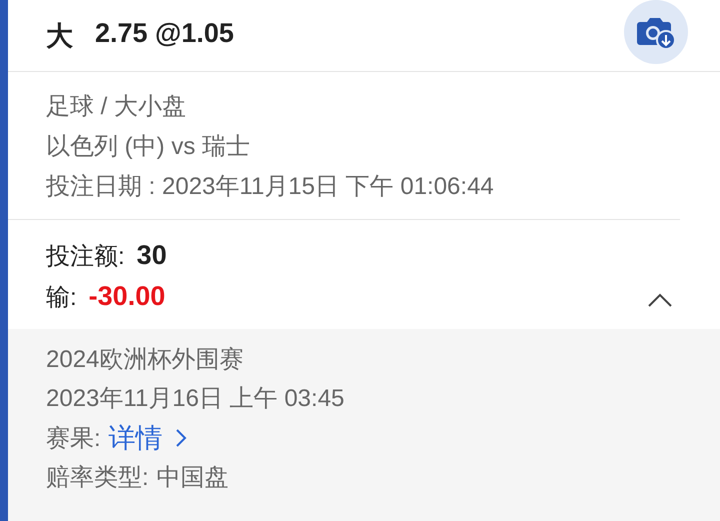  Describe the element at coordinates (270, 187) in the screenshot. I see `bet-detail: 投注日期 : 2023年11月15日 下午 01:06:44` at that location.